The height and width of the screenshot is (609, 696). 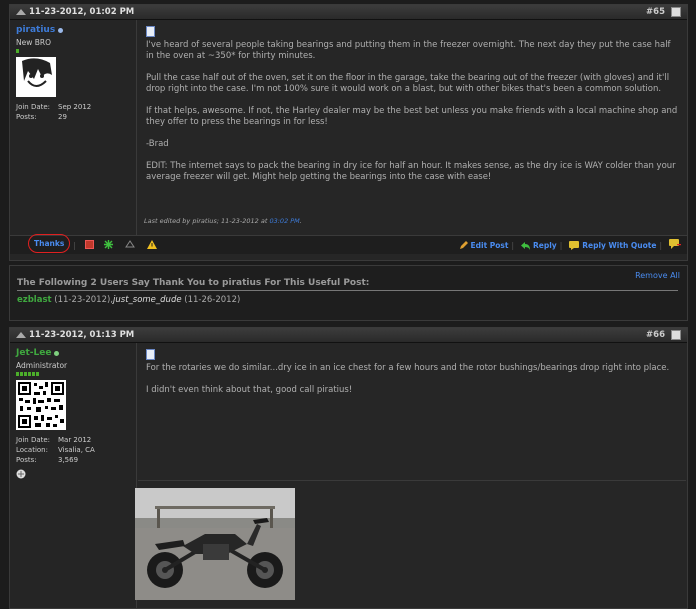 I want to click on post-header: 11-23-2012, 01:02 PM #65, so click(x=348, y=12).